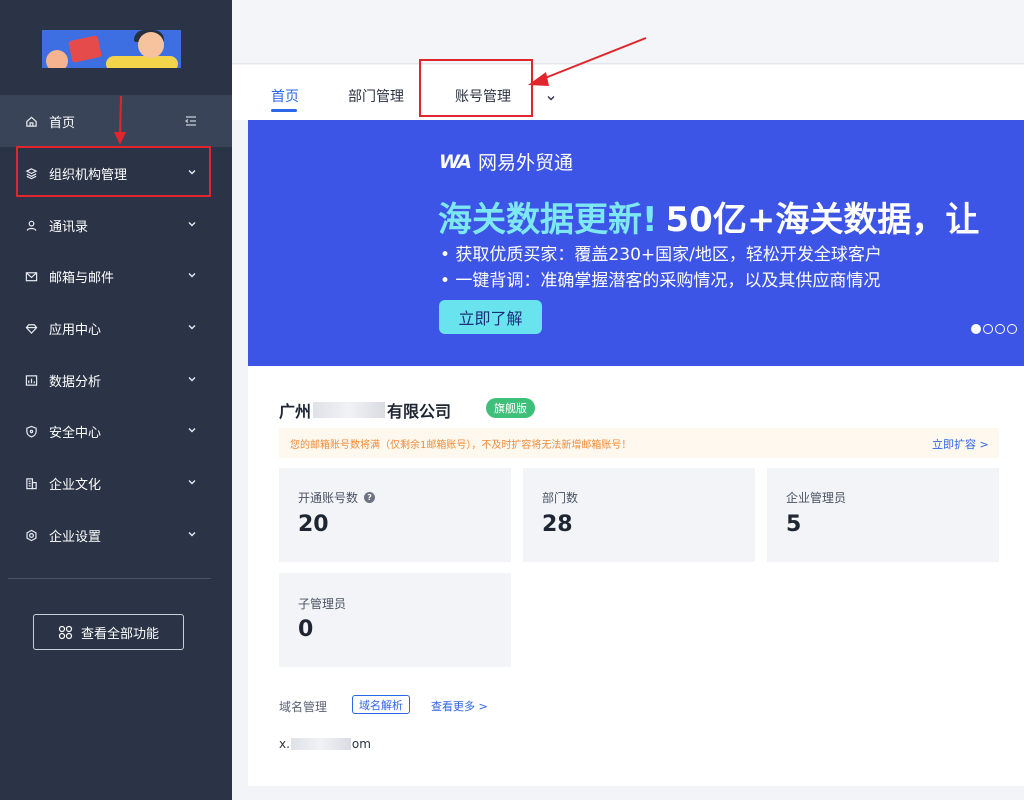 This screenshot has height=800, width=1024. I want to click on sidebar-item-label: 邮箱与邮件, so click(82, 278).